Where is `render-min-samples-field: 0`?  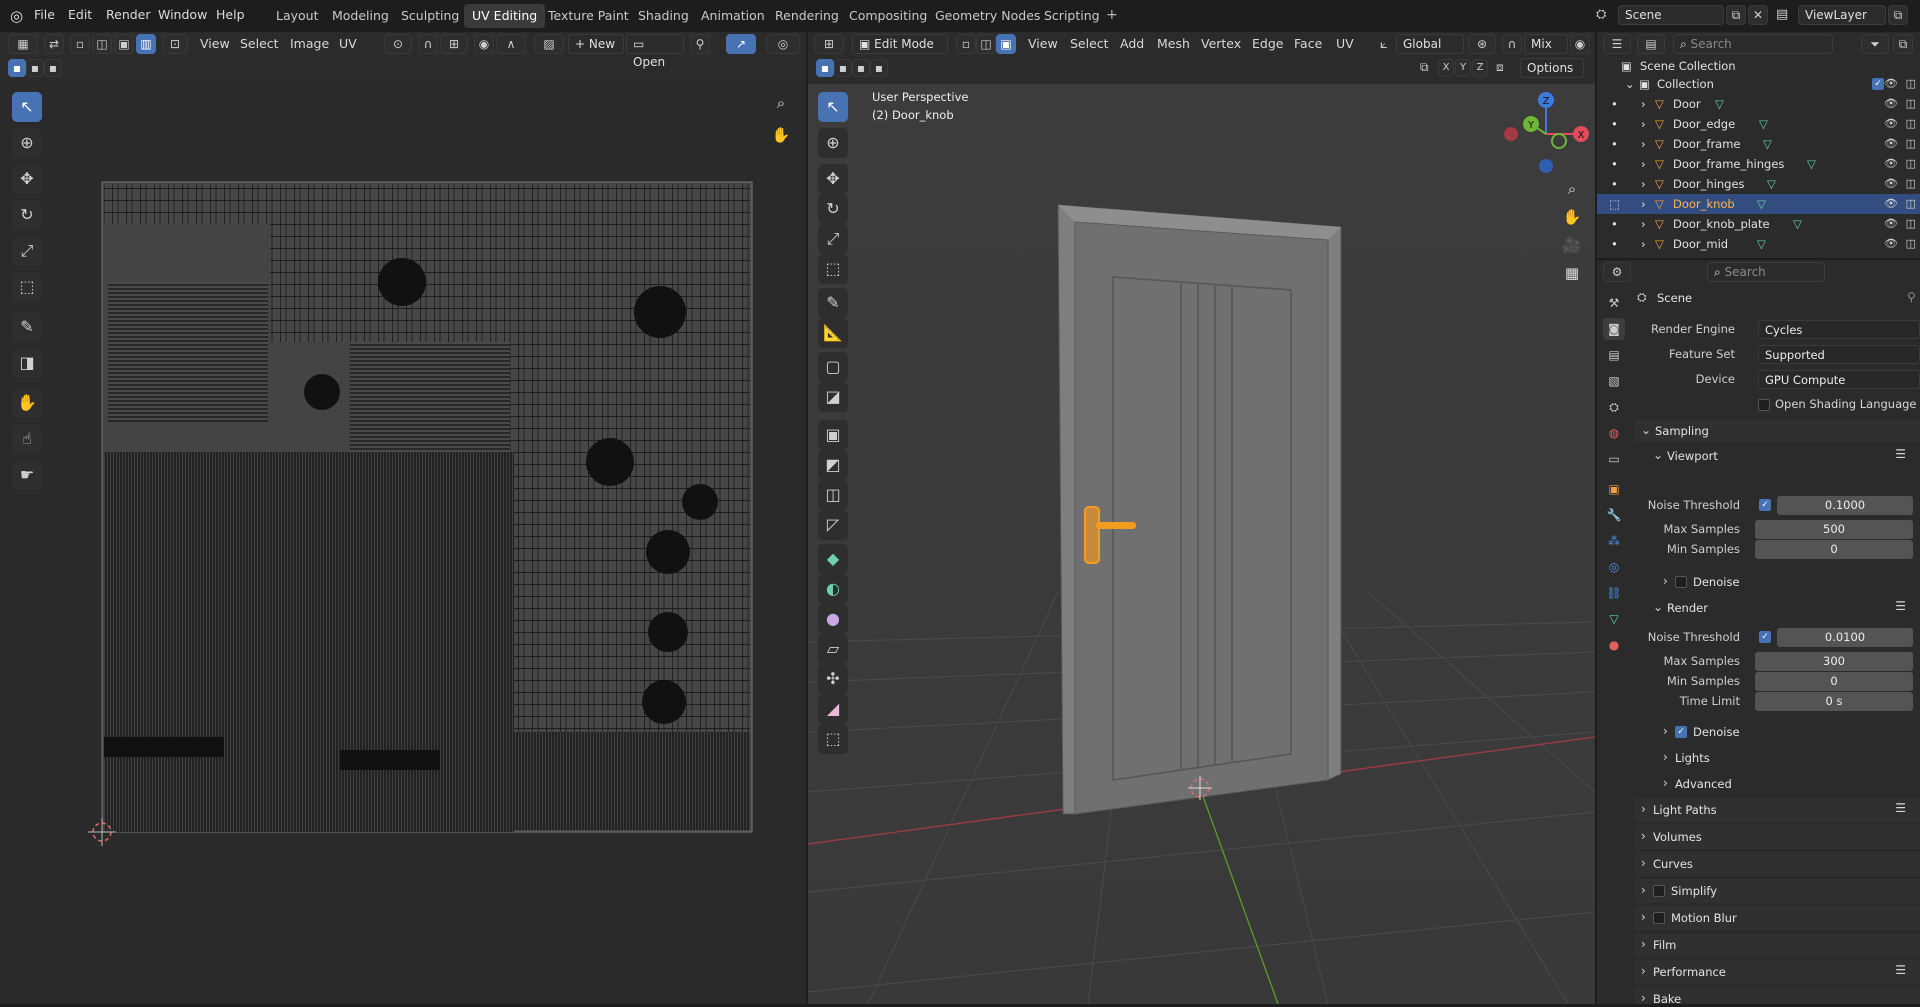 render-min-samples-field: 0 is located at coordinates (1834, 681).